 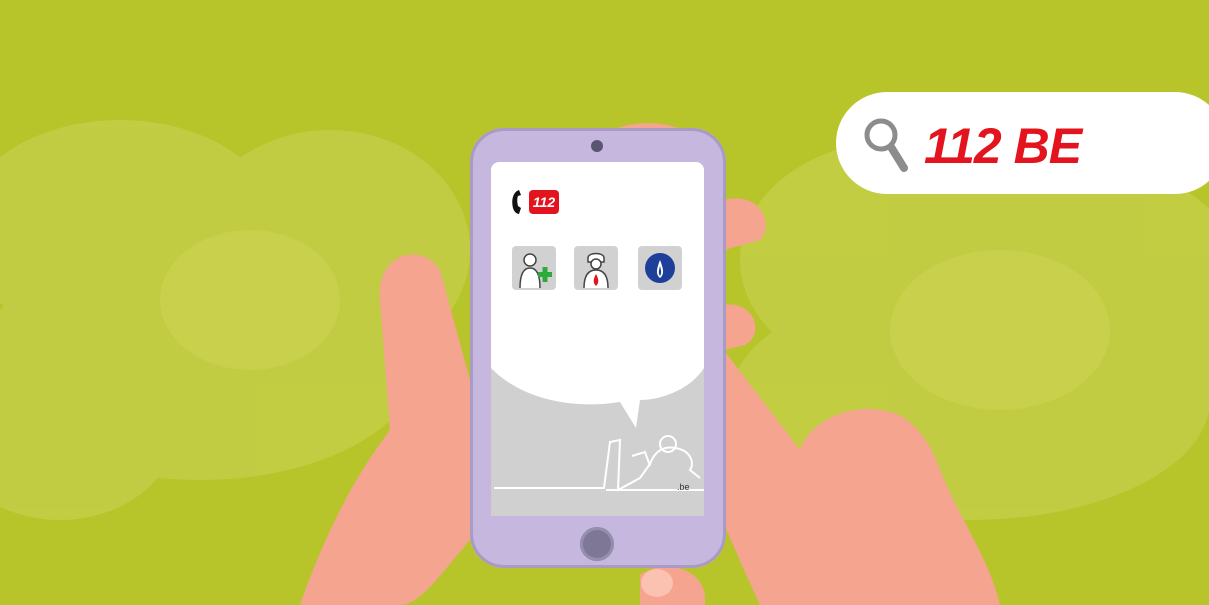 I want to click on emergency-number-badge: 112, so click(x=544, y=202).